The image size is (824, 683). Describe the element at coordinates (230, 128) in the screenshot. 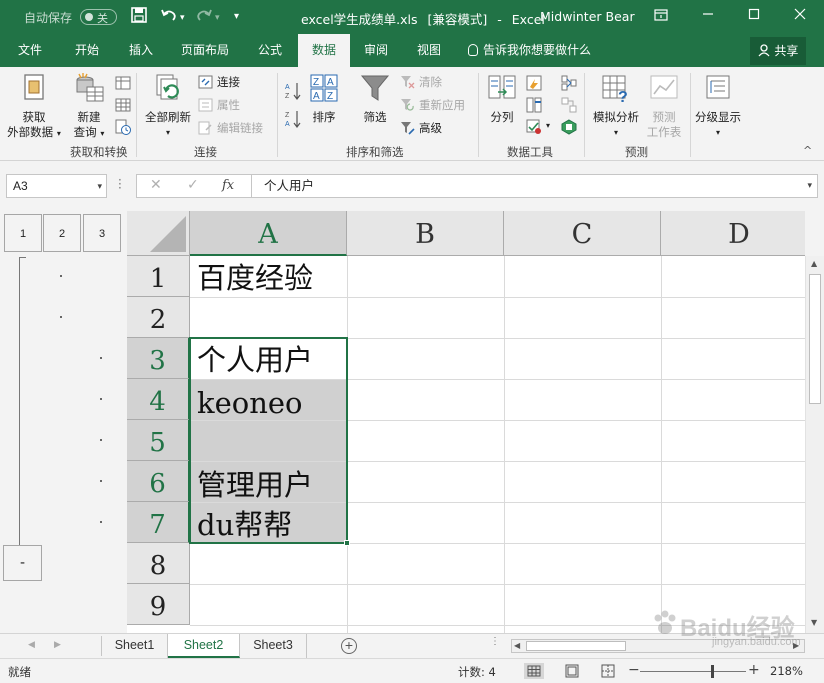

I see `edit-links-button: 编辑链接` at that location.